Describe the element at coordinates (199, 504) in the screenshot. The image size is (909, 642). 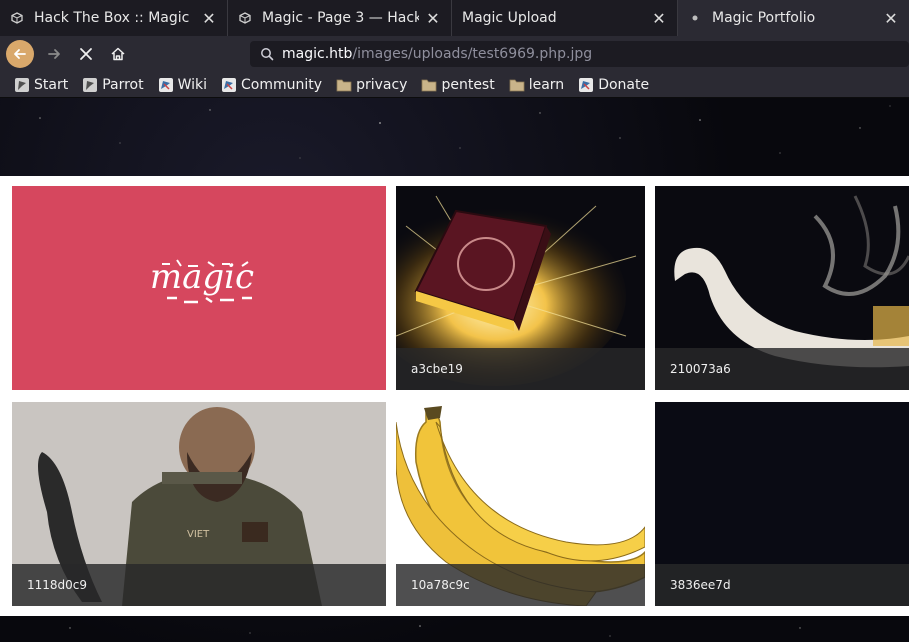
I see `gallery-card-1118d0c9: VIET 1118d0c9` at that location.